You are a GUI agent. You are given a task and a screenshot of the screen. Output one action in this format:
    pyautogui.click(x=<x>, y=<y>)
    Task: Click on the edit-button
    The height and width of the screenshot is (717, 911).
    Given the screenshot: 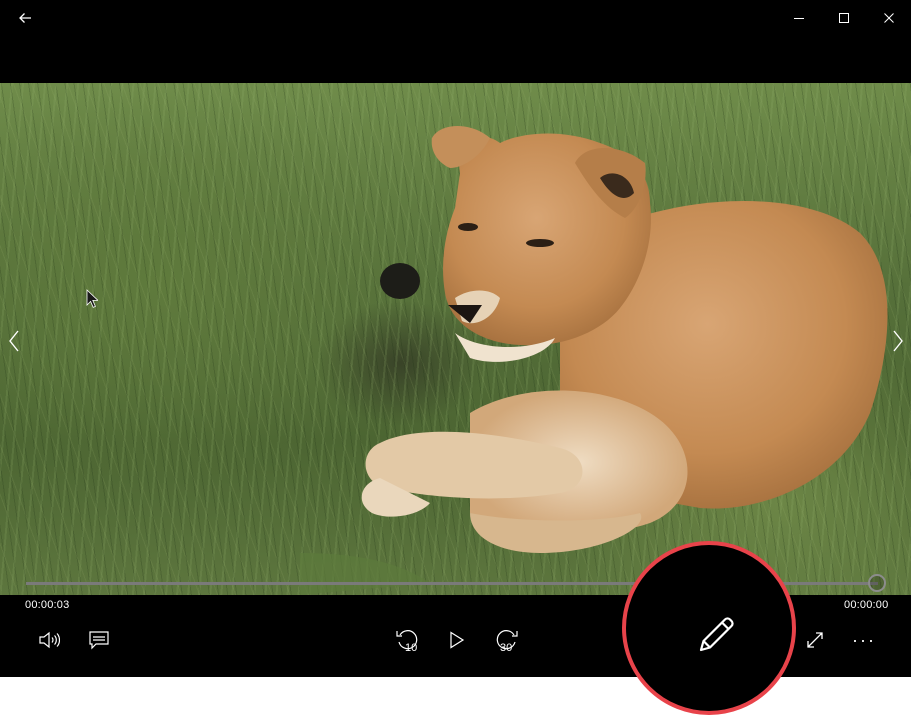 What is the action you would take?
    pyautogui.click(x=709, y=628)
    